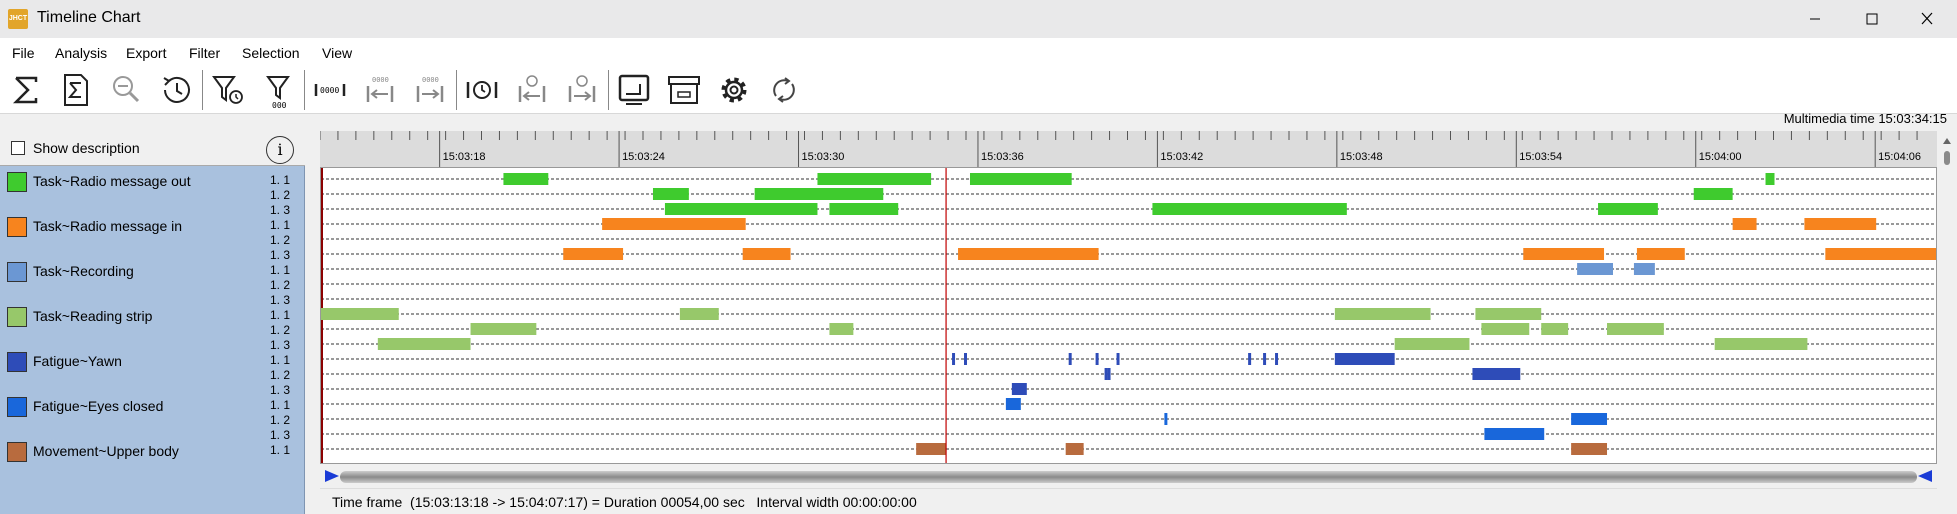 The image size is (1957, 514). What do you see at coordinates (278, 90) in the screenshot?
I see `filter-values-button: 000` at bounding box center [278, 90].